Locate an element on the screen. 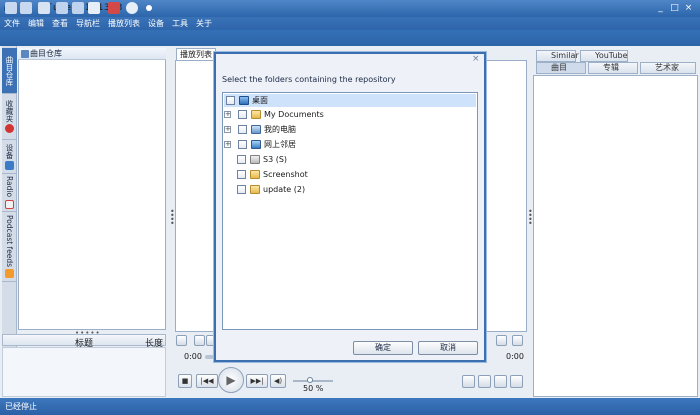 This screenshot has height=415, width=700. copy-icon is located at coordinates (468, 381).